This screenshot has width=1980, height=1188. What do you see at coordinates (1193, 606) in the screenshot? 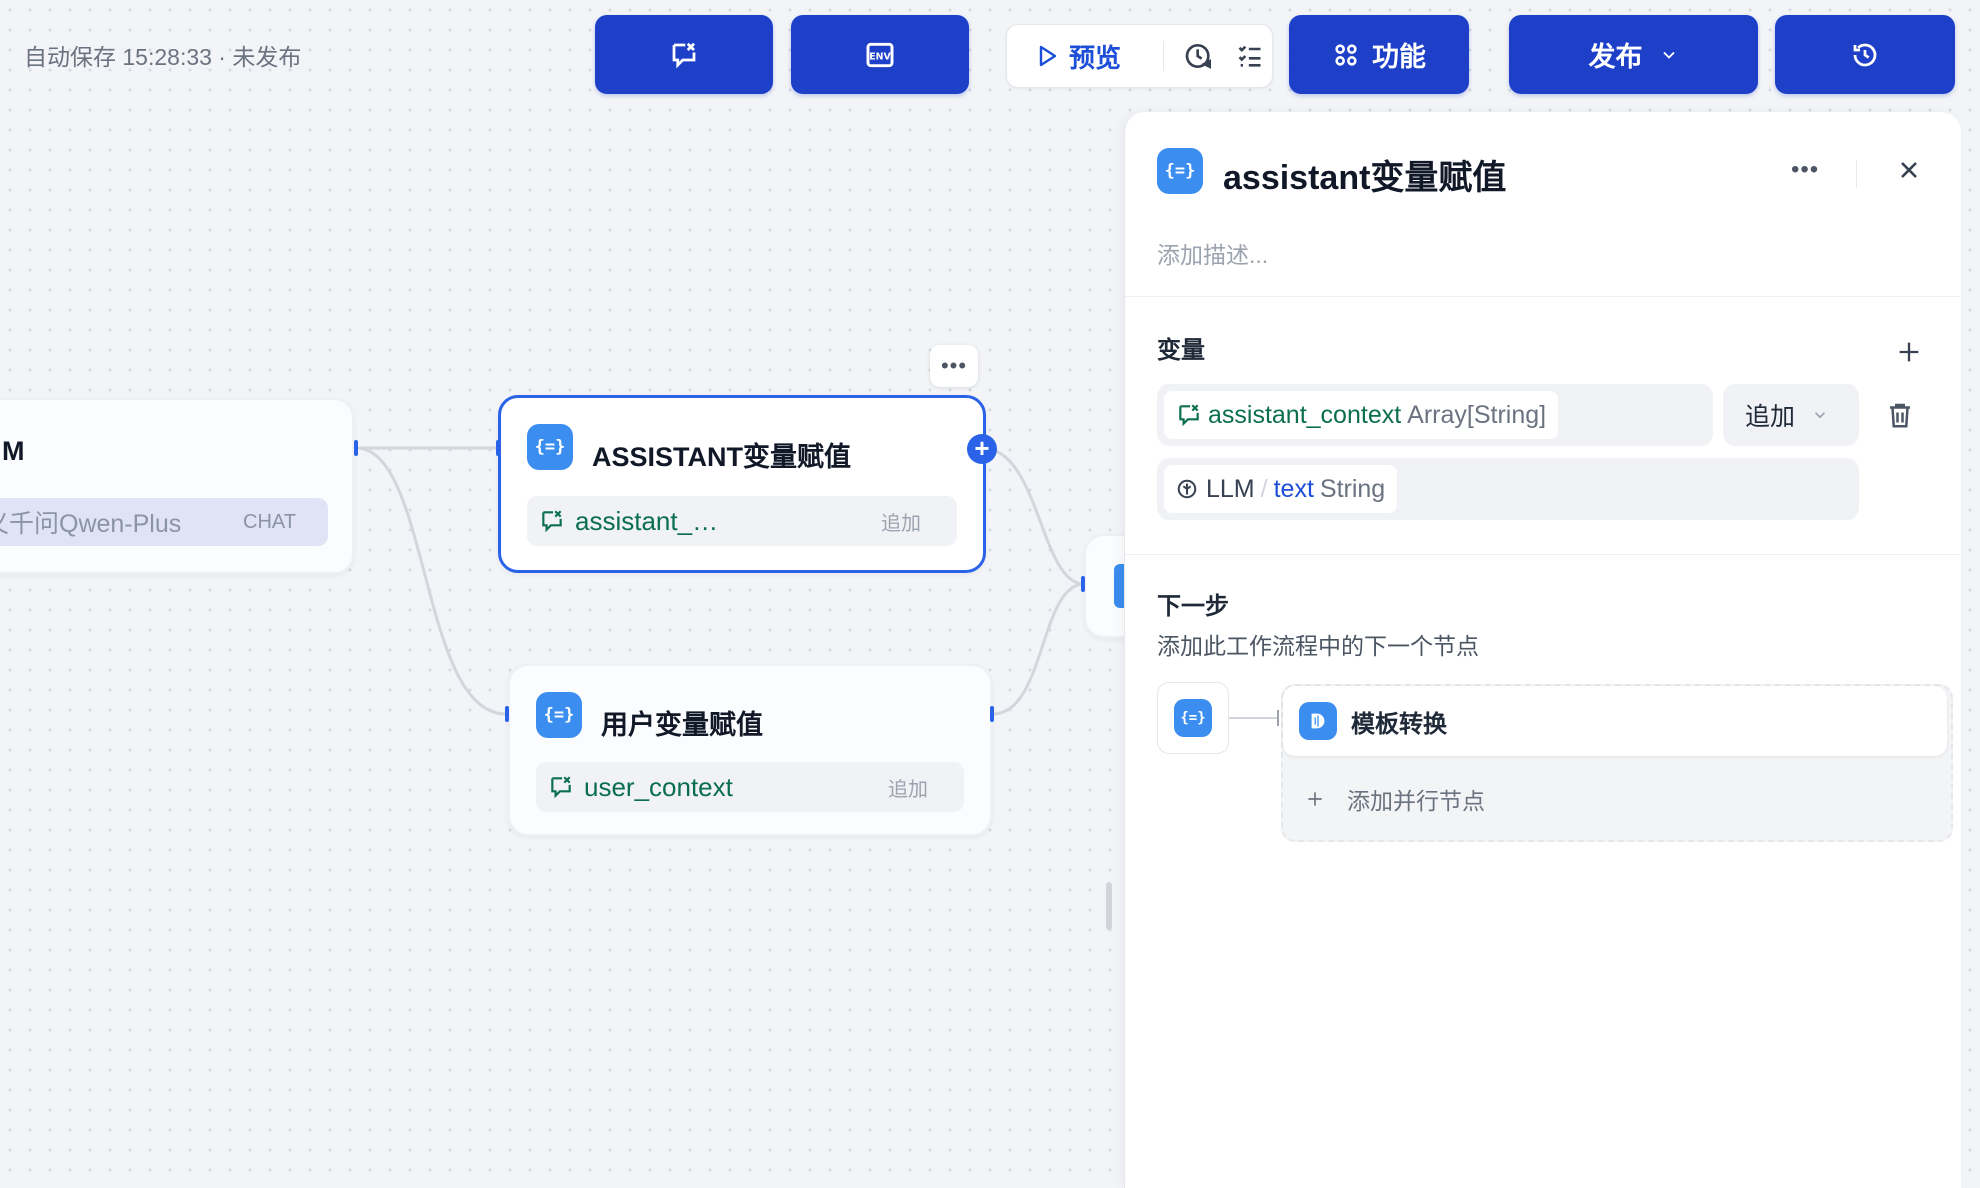
I see `next-step-title: 下一步` at bounding box center [1193, 606].